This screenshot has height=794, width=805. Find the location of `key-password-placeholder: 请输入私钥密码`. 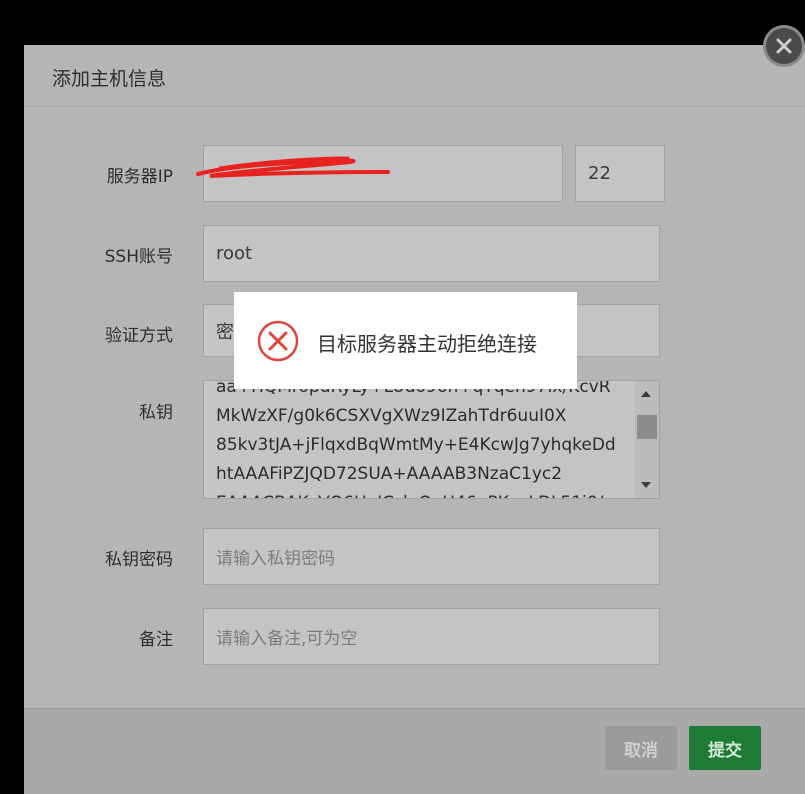

key-password-placeholder: 请输入私钥密码 is located at coordinates (275, 559).